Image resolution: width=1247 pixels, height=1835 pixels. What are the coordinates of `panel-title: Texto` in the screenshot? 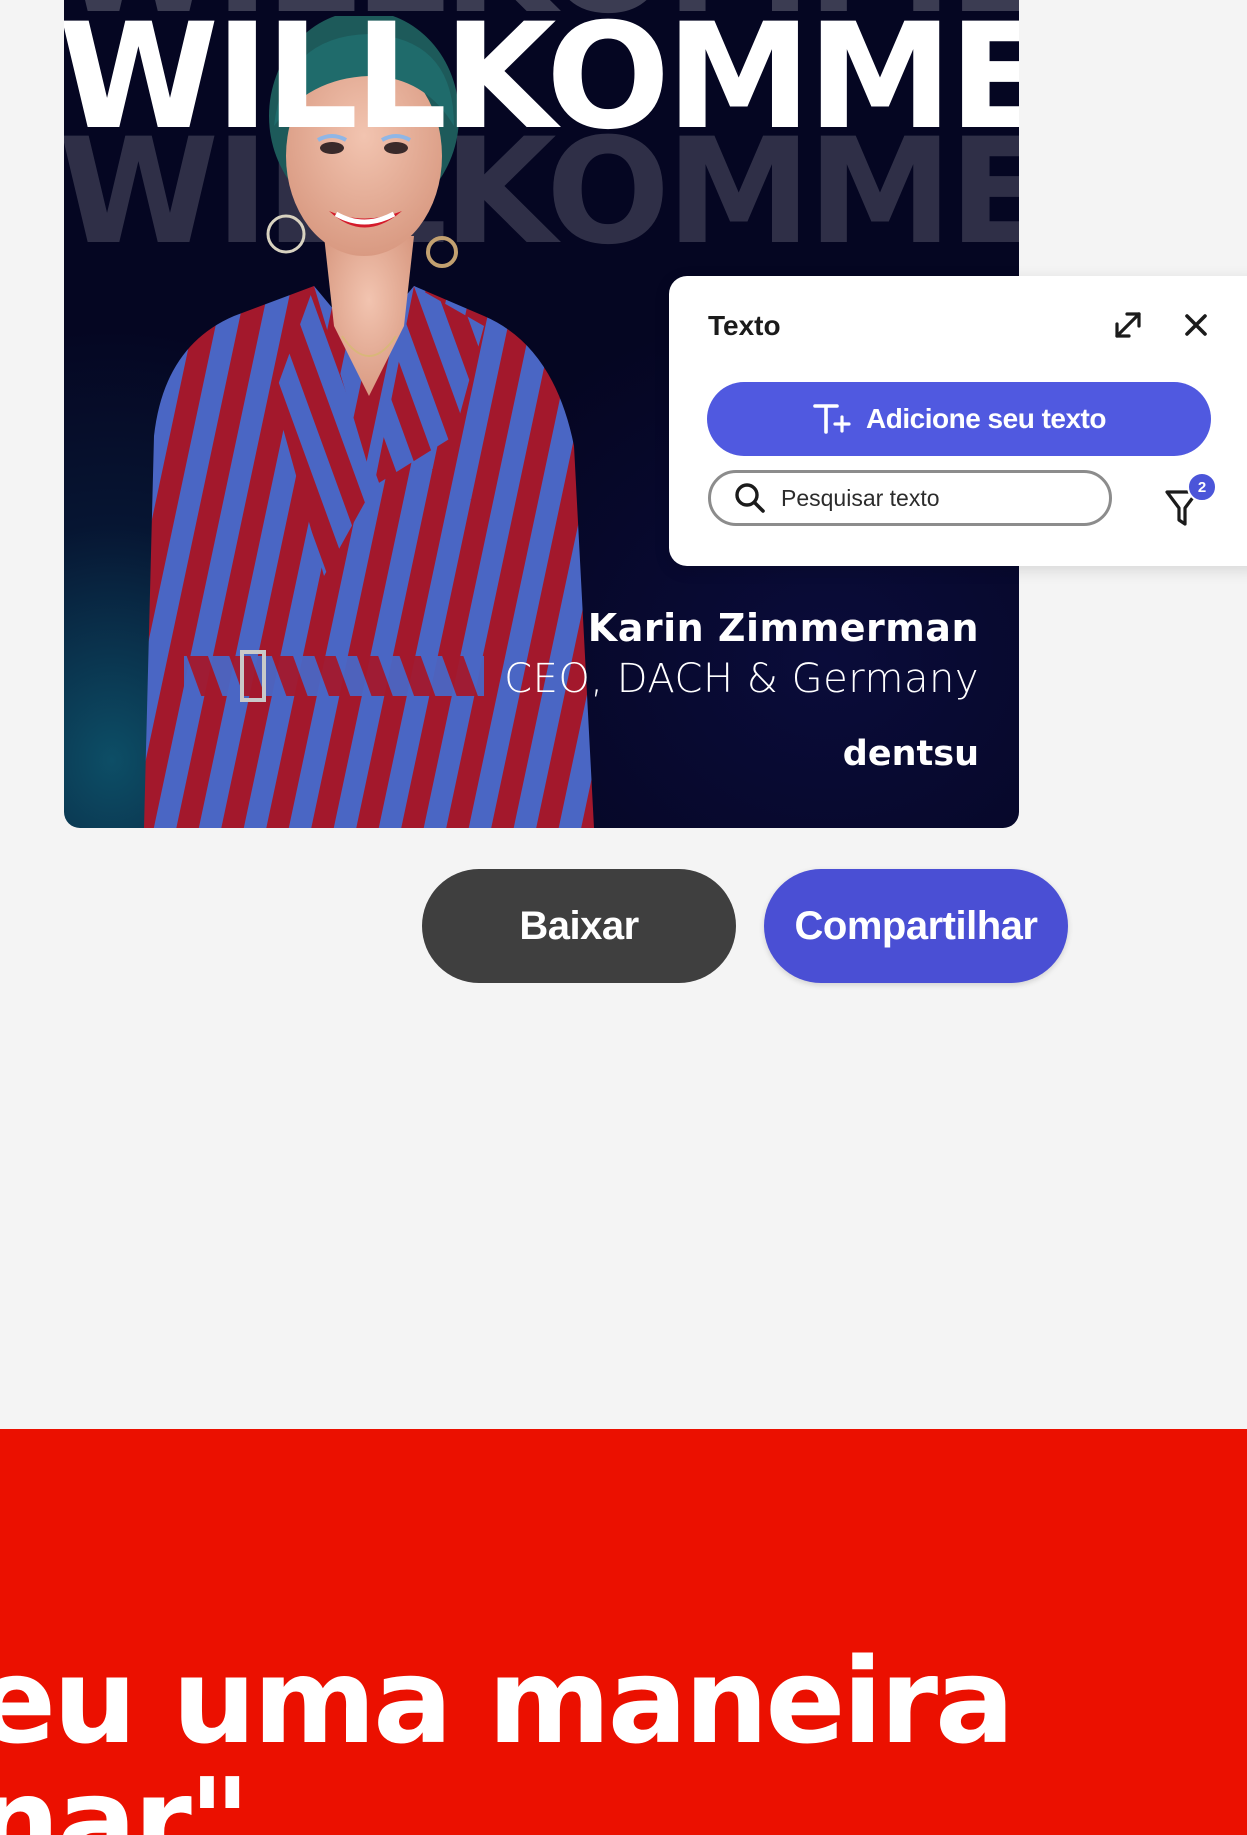 It's located at (744, 325).